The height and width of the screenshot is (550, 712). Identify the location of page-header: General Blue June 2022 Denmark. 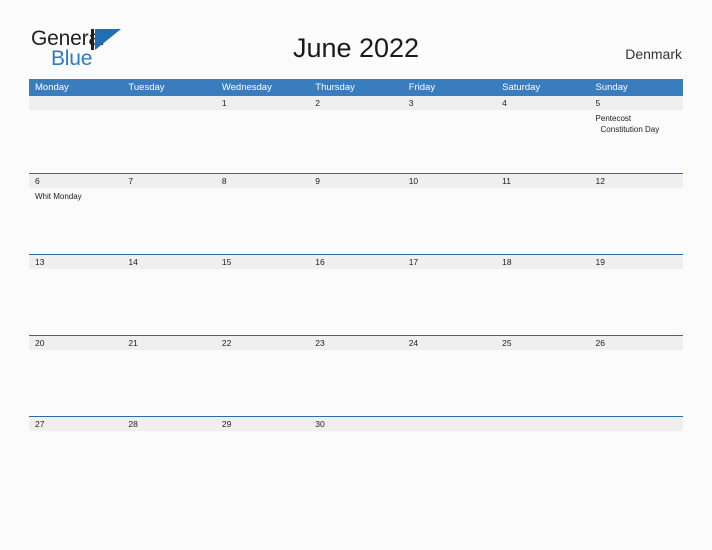
(356, 39).